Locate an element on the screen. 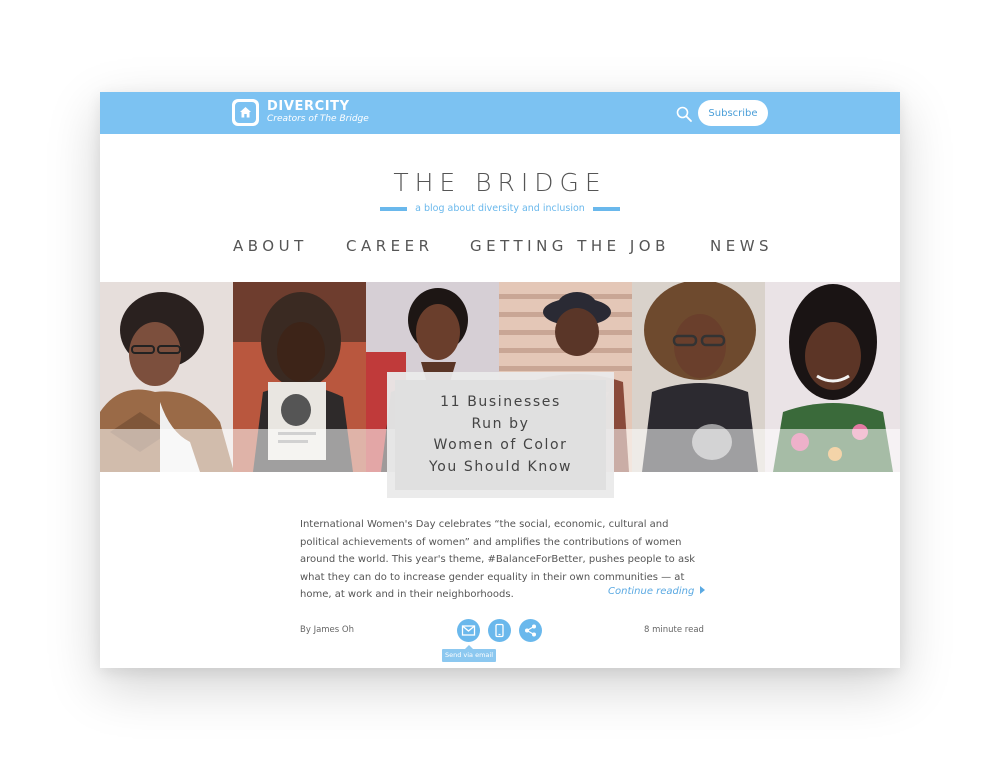 The height and width of the screenshot is (776, 1000). nav-item-getting-the-job: GETTING THE JOB is located at coordinates (570, 246).